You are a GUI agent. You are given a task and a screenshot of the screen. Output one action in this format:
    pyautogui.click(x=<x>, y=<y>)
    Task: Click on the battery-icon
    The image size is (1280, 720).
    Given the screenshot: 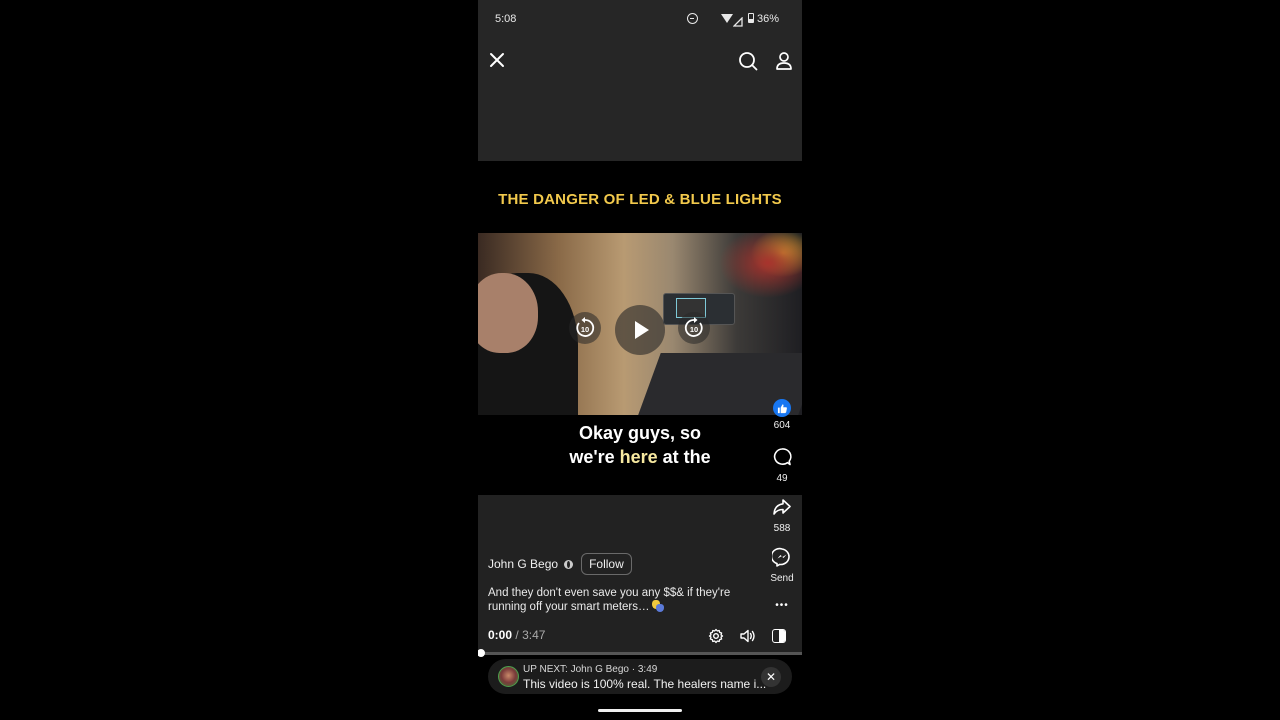 What is the action you would take?
    pyautogui.click(x=751, y=18)
    